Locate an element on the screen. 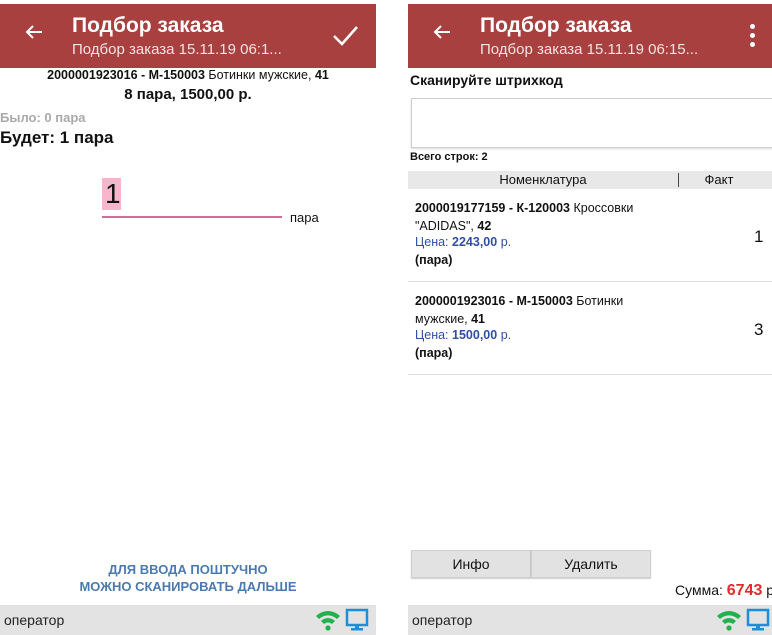  hint-line-1: ДЛЯ ВВОДА ПОШТУЧНО is located at coordinates (188, 569).